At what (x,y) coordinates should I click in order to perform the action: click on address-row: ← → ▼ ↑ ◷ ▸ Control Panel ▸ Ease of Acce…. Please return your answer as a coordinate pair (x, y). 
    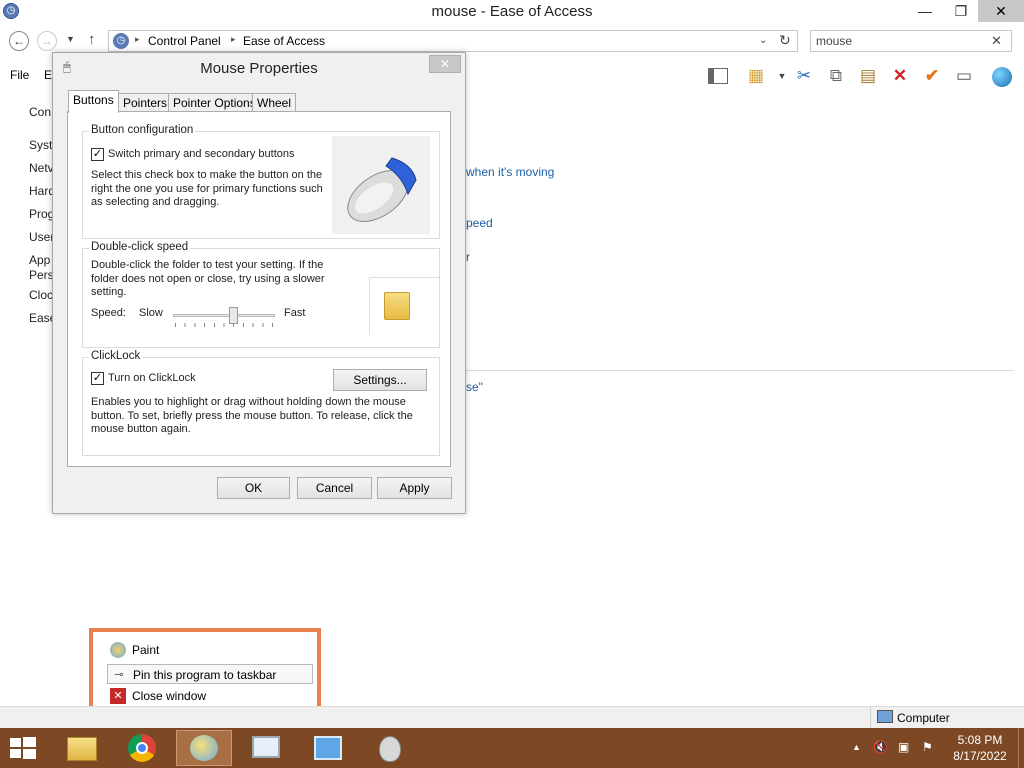
    Looking at the image, I should click on (512, 41).